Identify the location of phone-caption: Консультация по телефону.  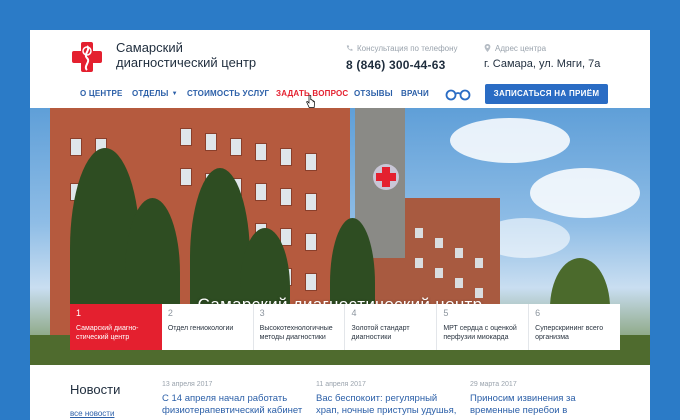
(402, 48).